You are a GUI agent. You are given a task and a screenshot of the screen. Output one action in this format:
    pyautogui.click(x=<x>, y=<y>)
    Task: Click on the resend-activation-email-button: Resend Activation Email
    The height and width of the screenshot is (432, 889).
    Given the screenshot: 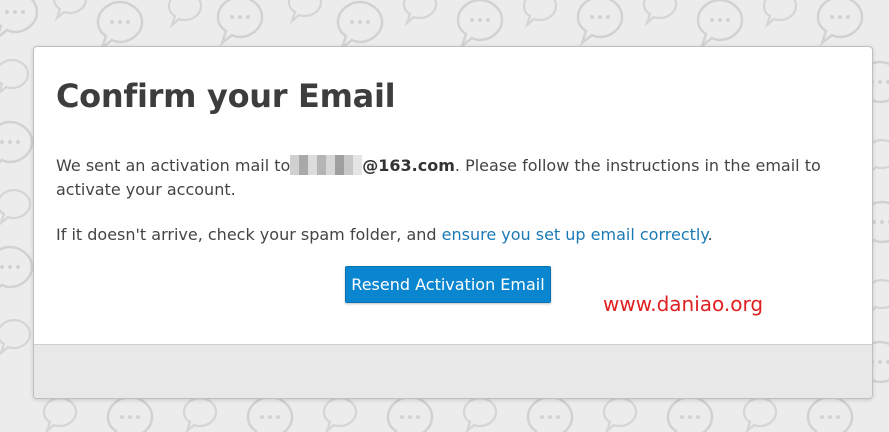 What is the action you would take?
    pyautogui.click(x=448, y=284)
    